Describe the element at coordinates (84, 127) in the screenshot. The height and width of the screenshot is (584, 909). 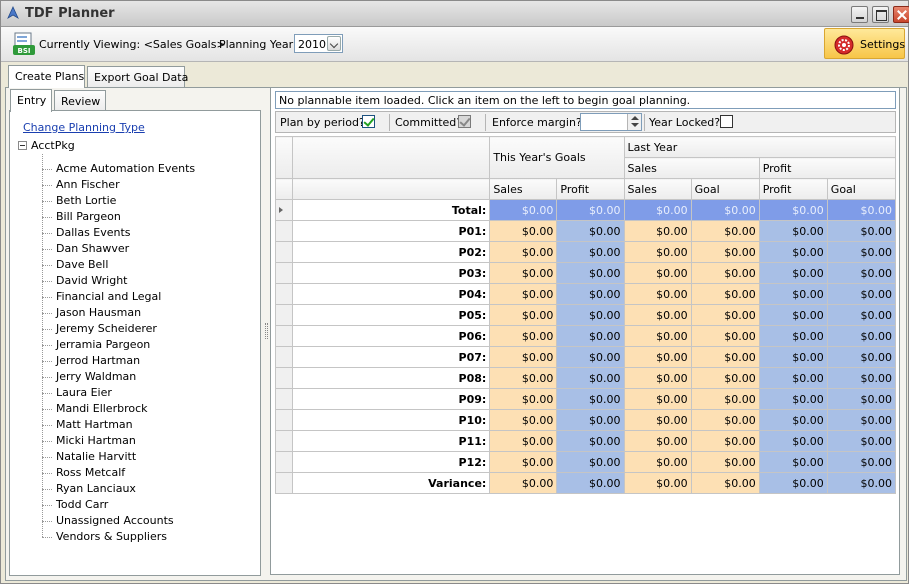
I see `change-planning-type-link: Change Planning Type` at that location.